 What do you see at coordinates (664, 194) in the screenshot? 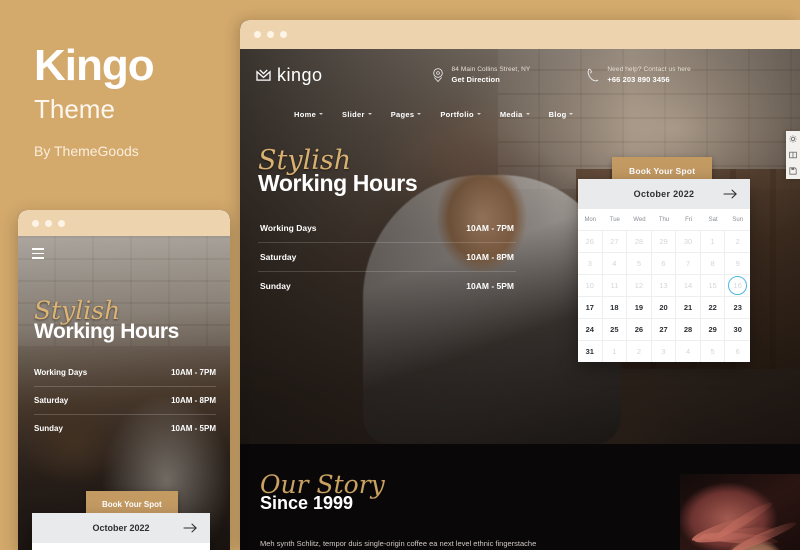
I see `calendar-month-label: October 2022` at bounding box center [664, 194].